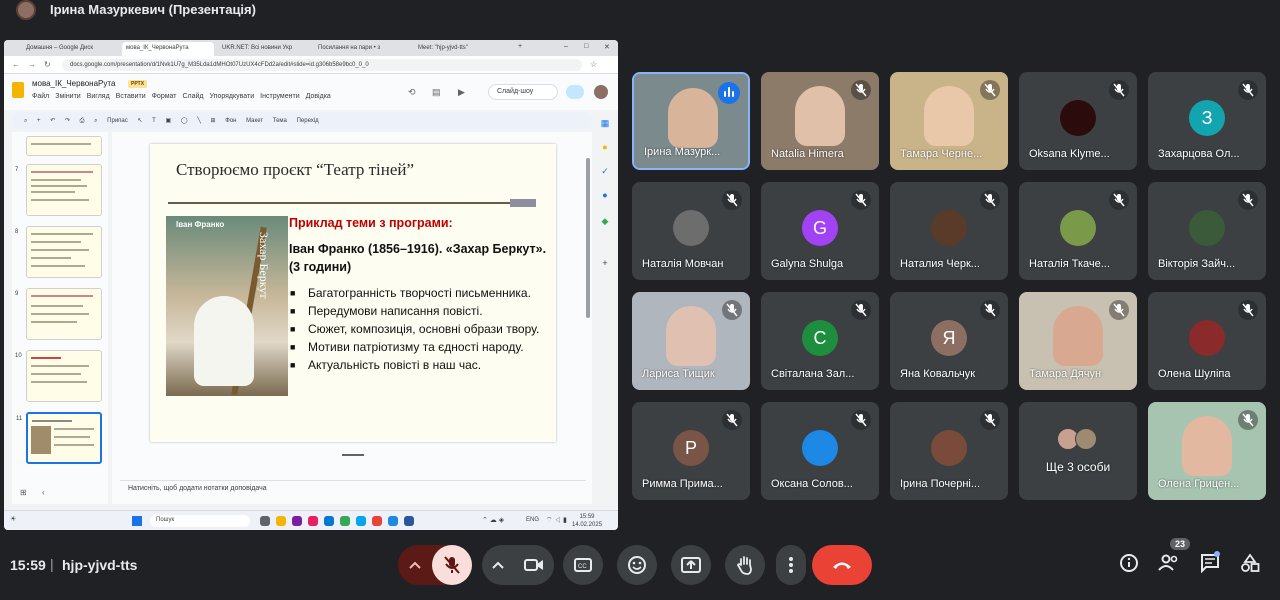 The image size is (1280, 600). Describe the element at coordinates (691, 565) in the screenshot. I see `present-screen-button` at that location.